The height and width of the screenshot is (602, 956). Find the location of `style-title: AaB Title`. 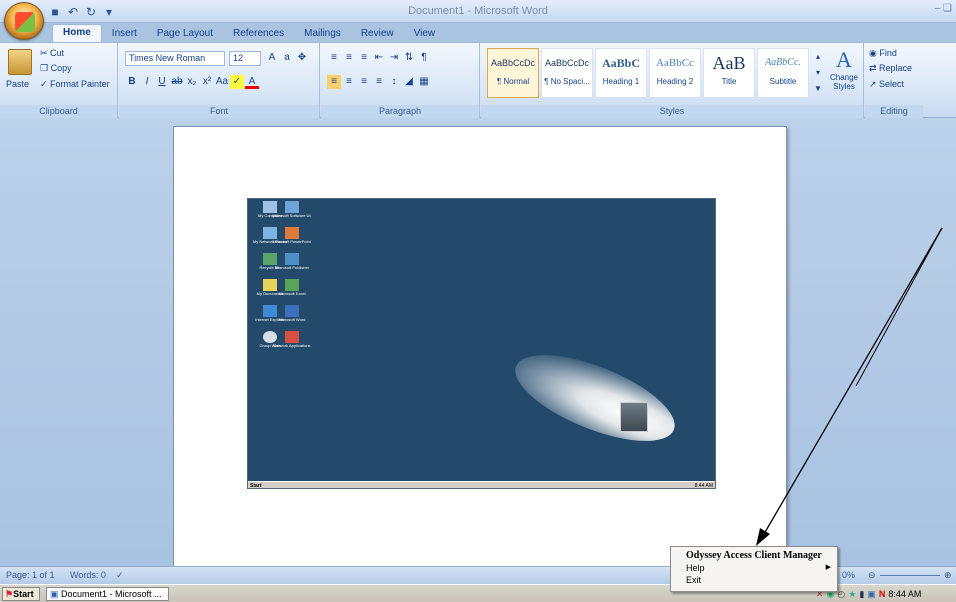

style-title: AaB Title is located at coordinates (729, 73).